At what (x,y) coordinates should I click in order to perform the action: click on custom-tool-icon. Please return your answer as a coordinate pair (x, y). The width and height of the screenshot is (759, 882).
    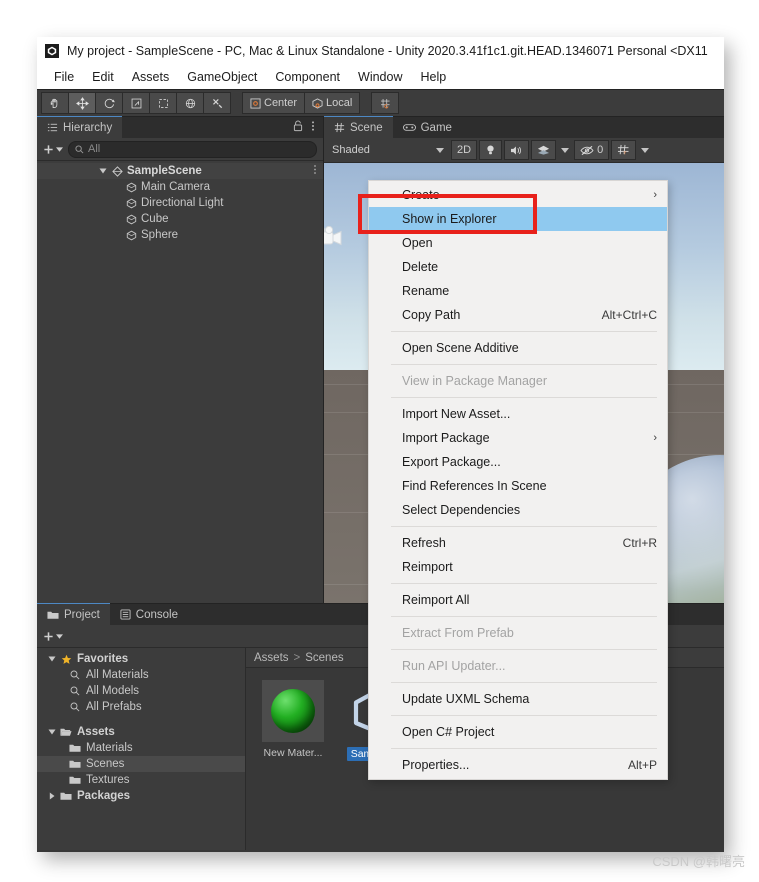
    Looking at the image, I should click on (217, 103).